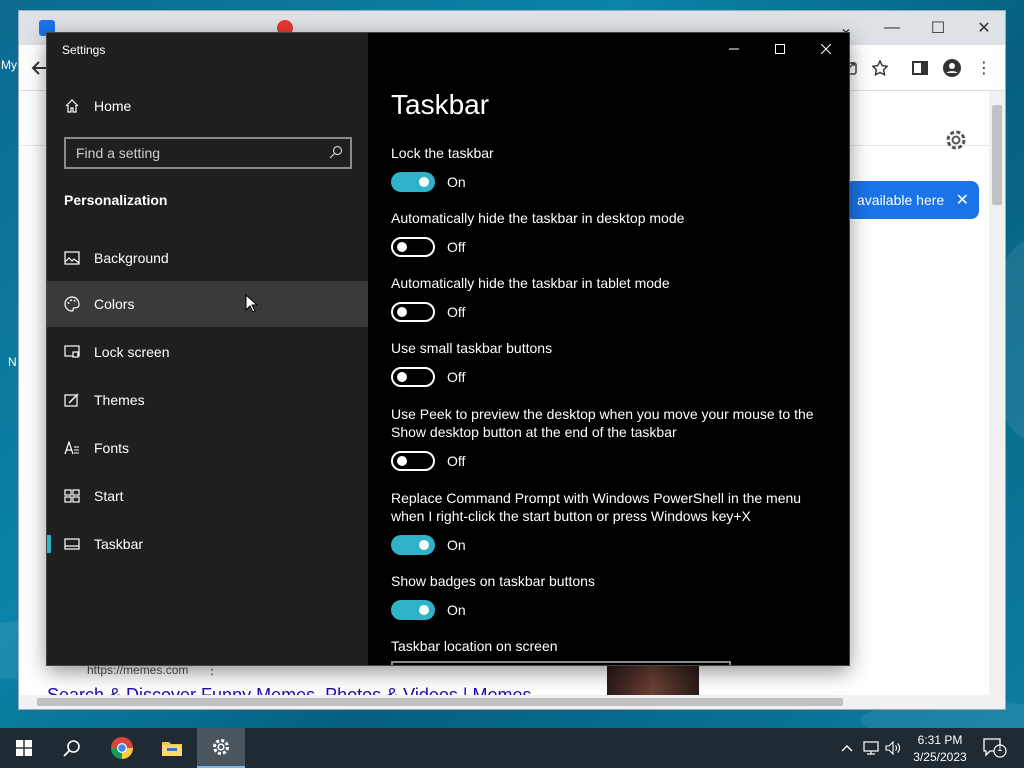 The image size is (1024, 768). I want to click on notification-center-button: 1, so click(994, 748).